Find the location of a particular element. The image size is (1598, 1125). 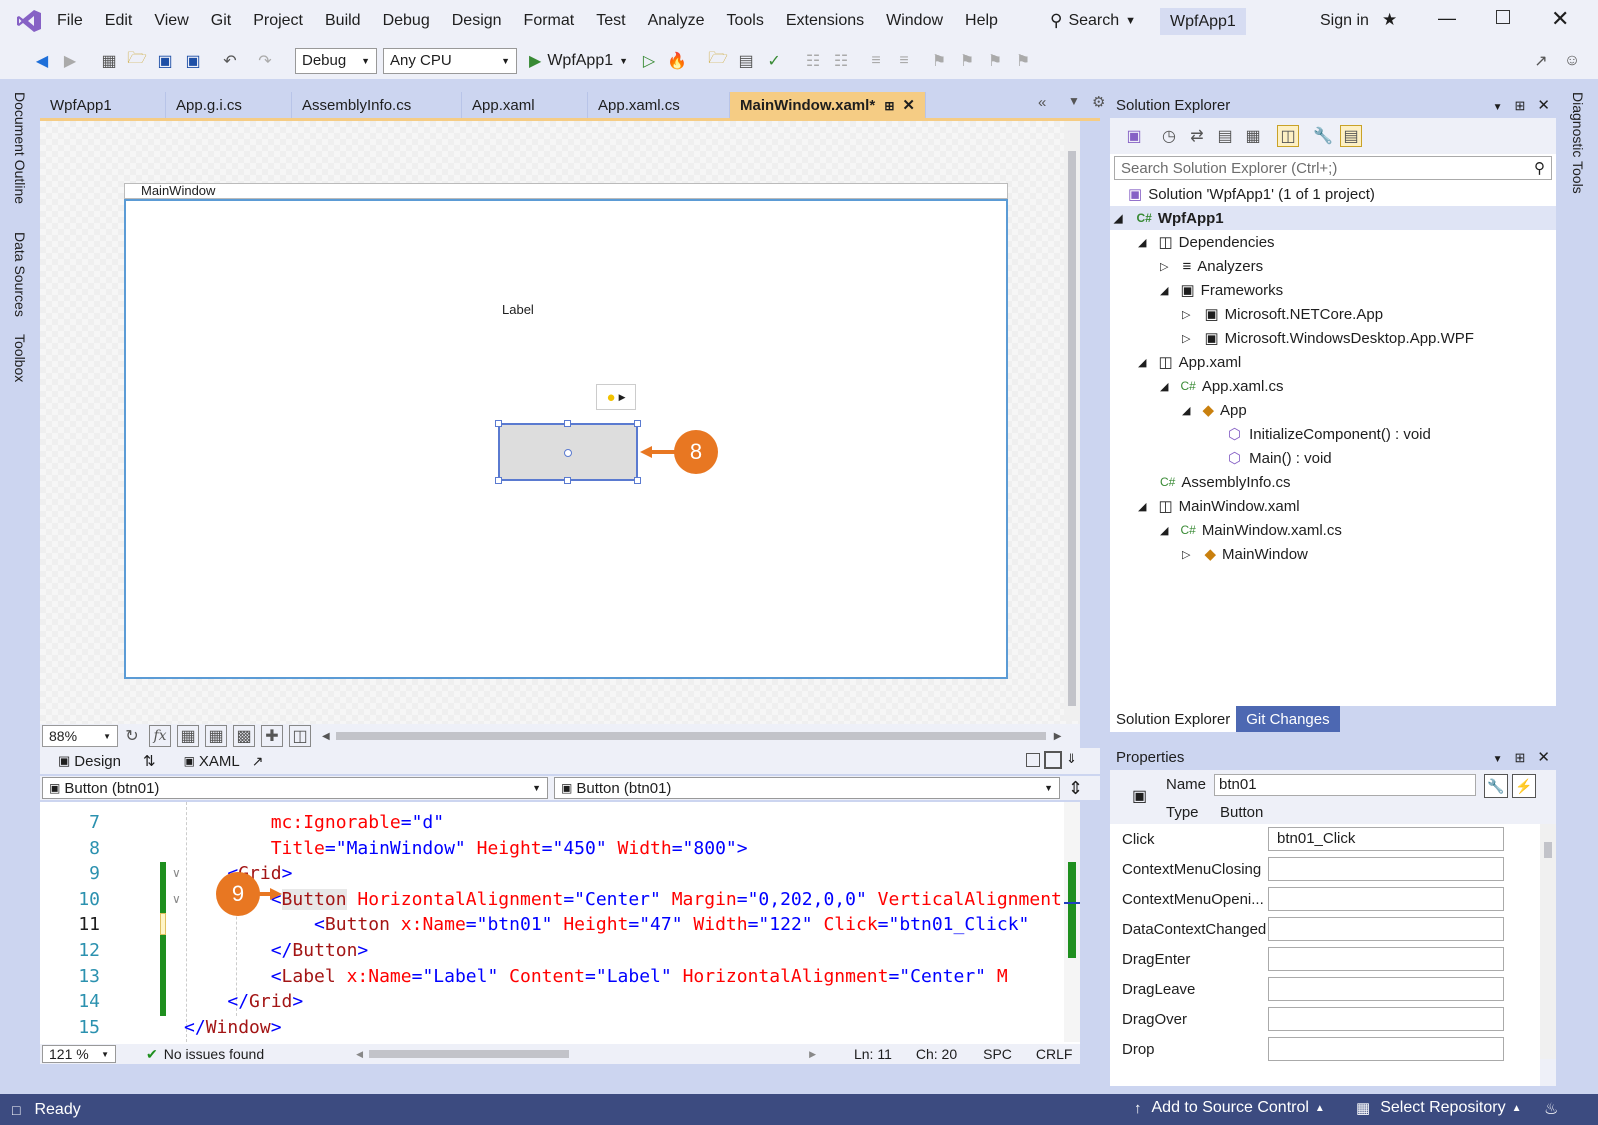

tab-xaml: ▣ XAML is located at coordinates (212, 761).